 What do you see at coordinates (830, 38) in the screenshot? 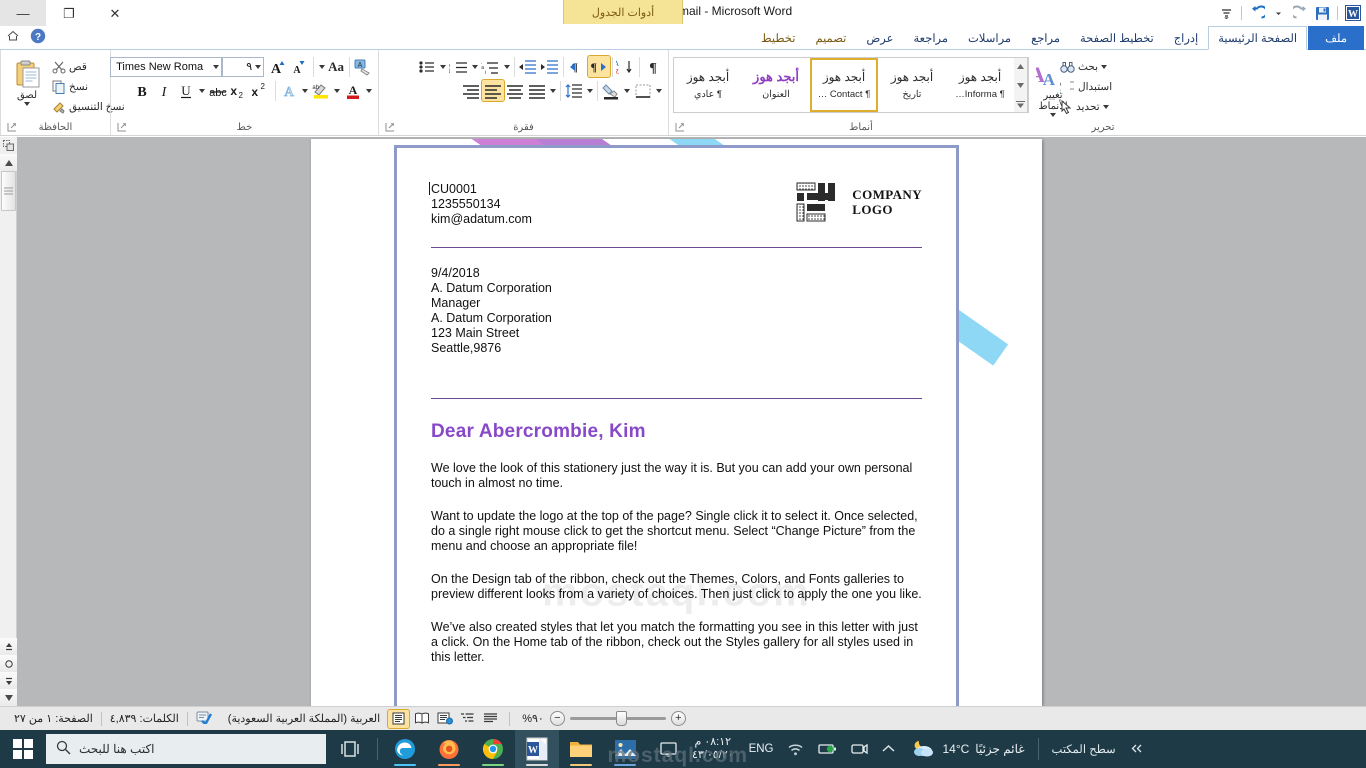
I see `tab-table-design: تصميم` at bounding box center [830, 38].